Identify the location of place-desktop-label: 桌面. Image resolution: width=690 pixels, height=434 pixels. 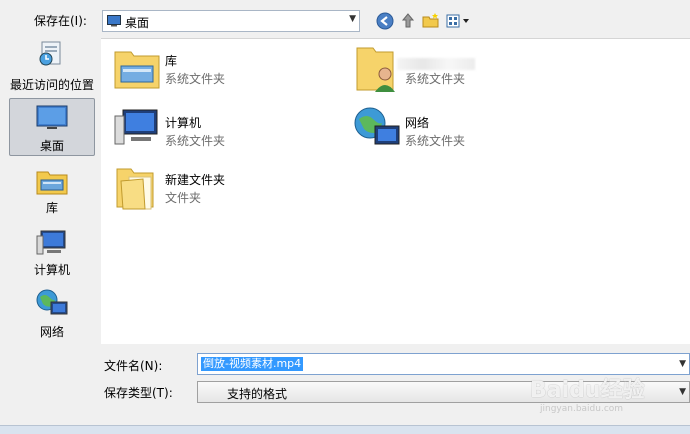
(51, 146).